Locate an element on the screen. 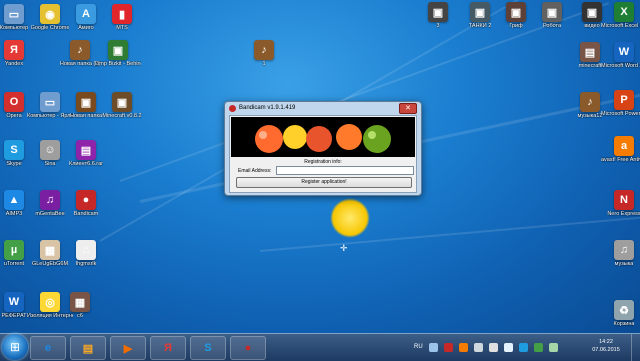 This screenshot has height=361, width=640. desktop-icon-img1: ▦ GLeUgEbG6M is located at coordinates (50, 253).